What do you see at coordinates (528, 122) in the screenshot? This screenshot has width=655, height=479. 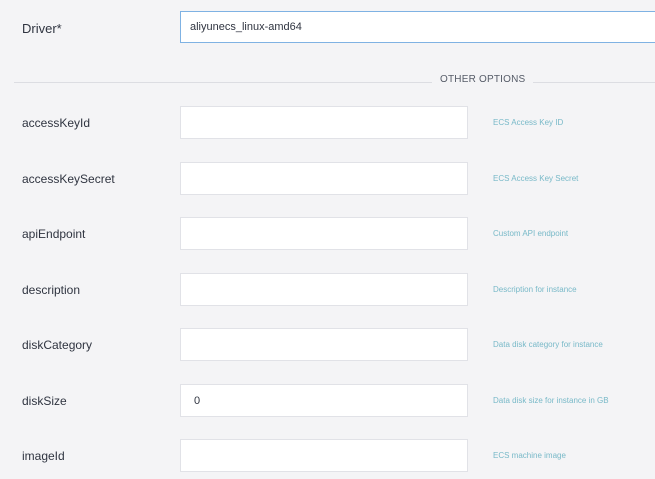 I see `access-key-id-help: ECS Access Key ID` at bounding box center [528, 122].